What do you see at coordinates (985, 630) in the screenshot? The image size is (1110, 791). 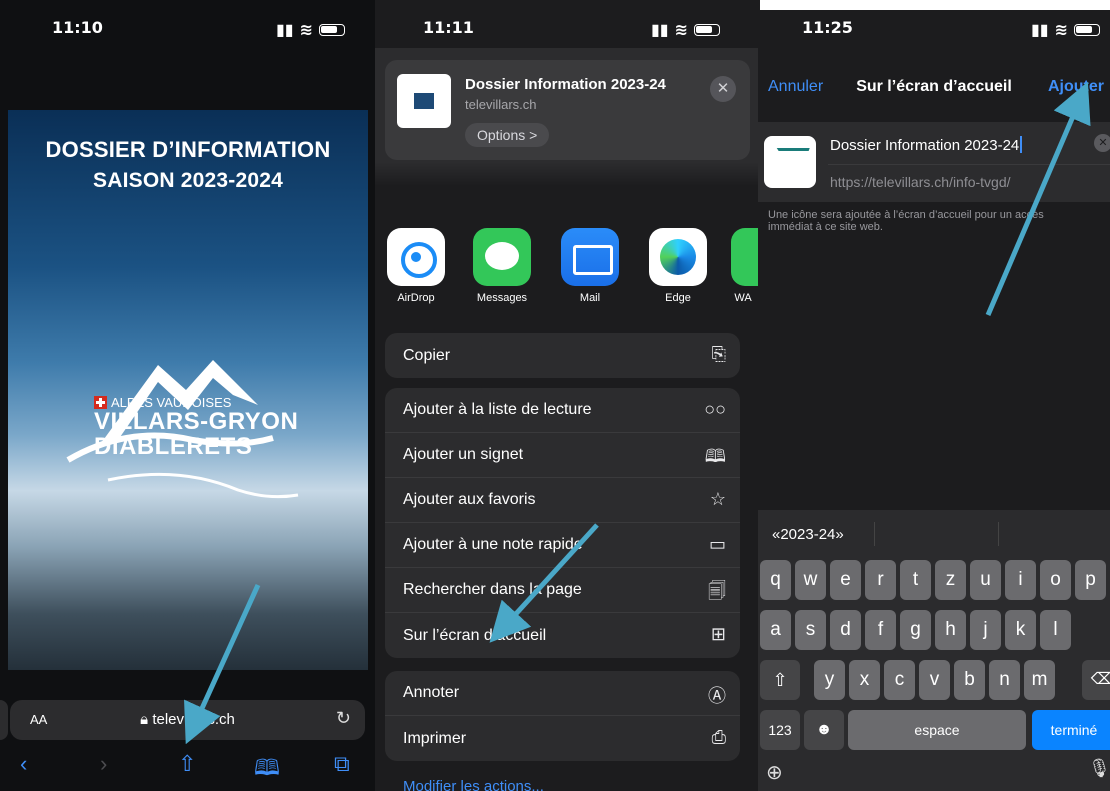 I see `key-j: j` at bounding box center [985, 630].